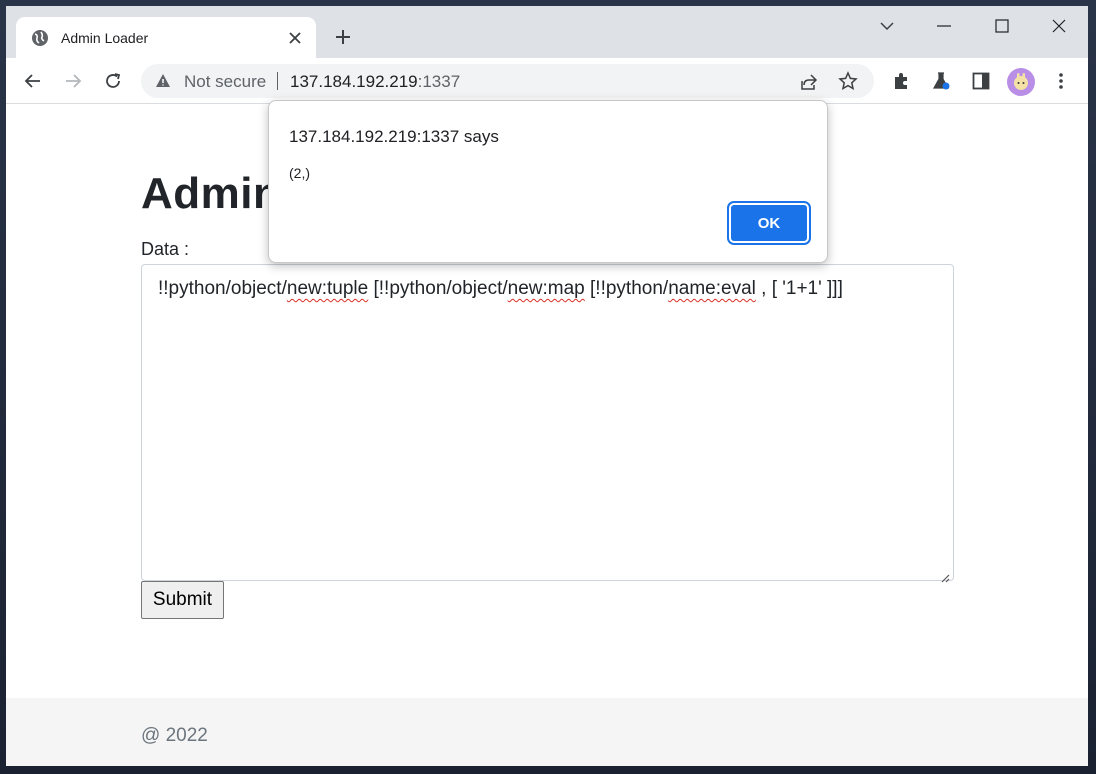 The height and width of the screenshot is (774, 1096). I want to click on menu-icon, so click(1061, 81).